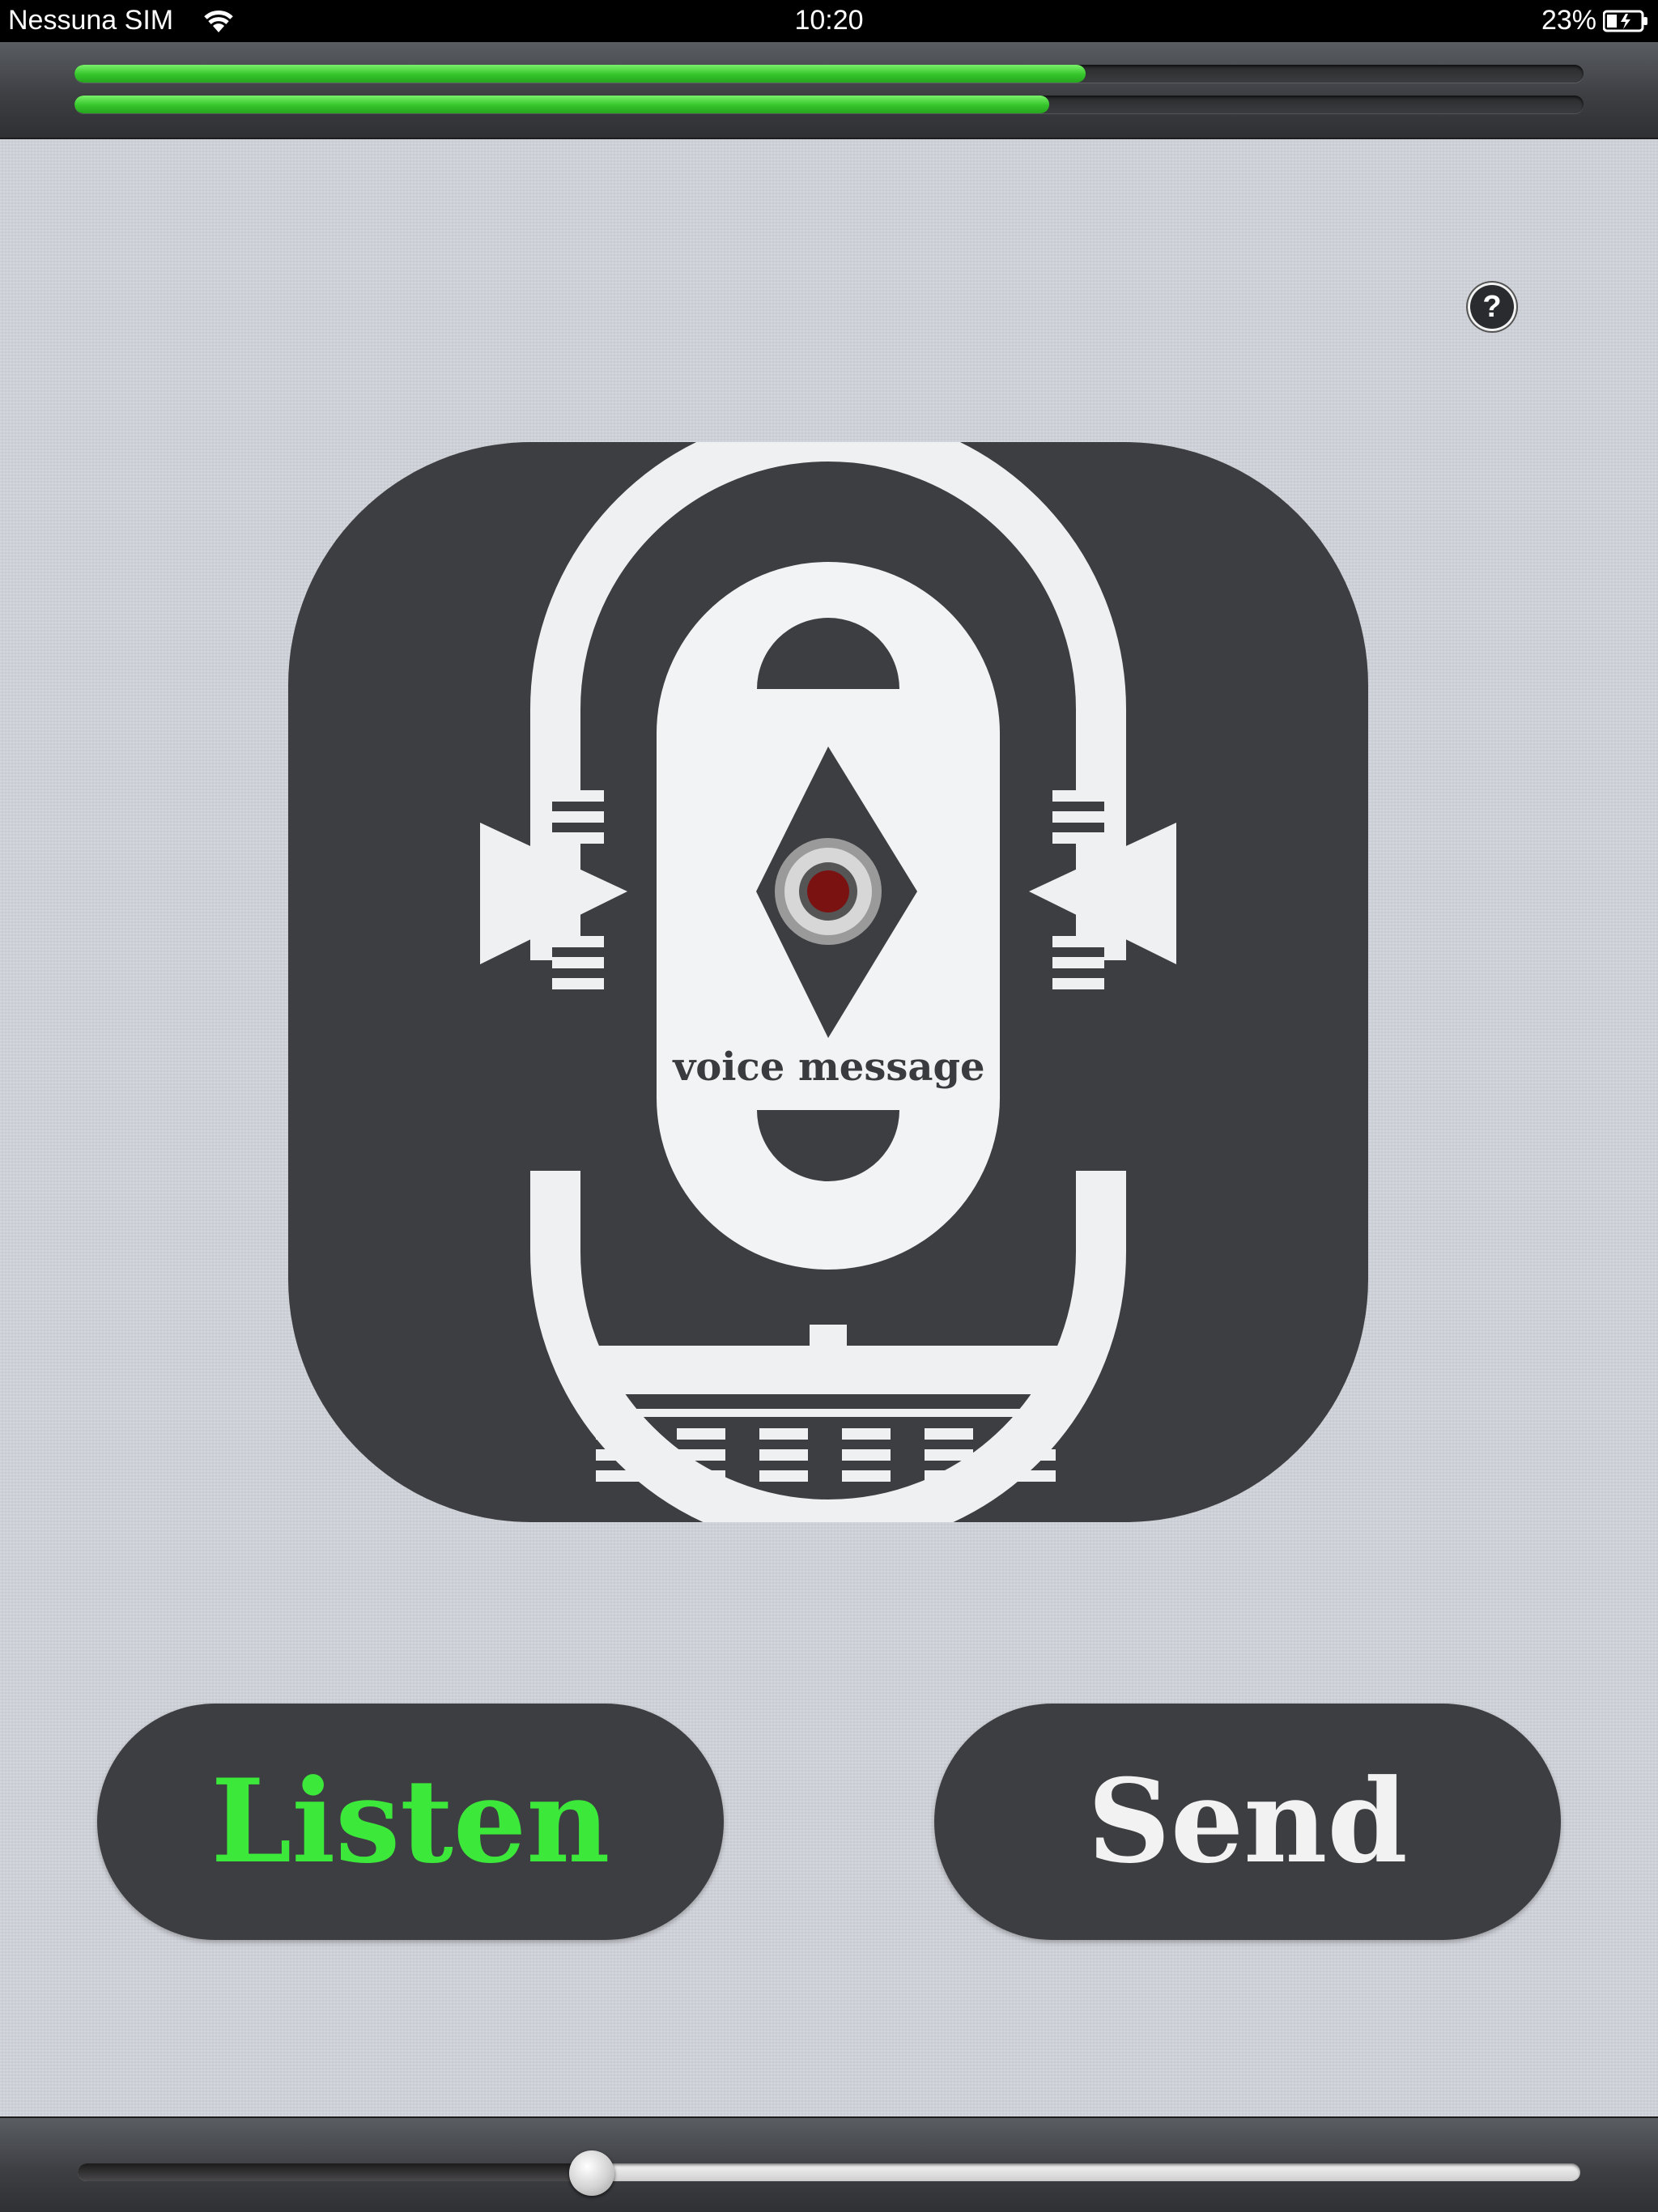 This screenshot has height=2212, width=1658. I want to click on progress-bar-primary, so click(829, 74).